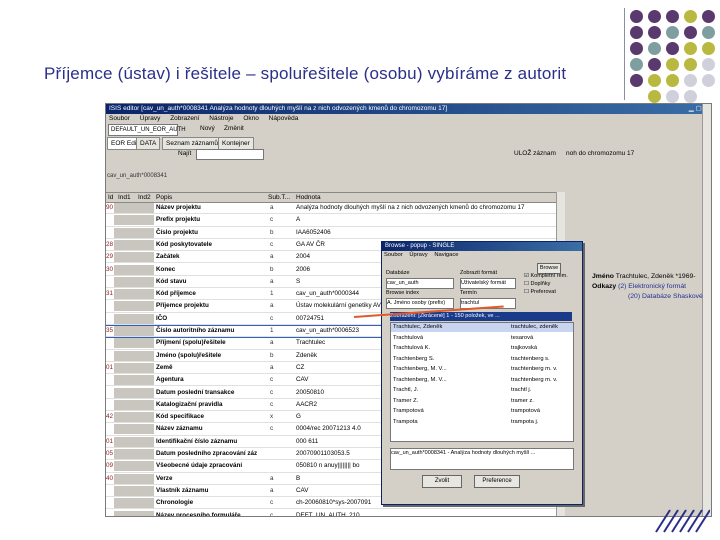 This screenshot has width=720, height=540. What do you see at coordinates (234, 128) in the screenshot?
I see `change-button: Změnit` at bounding box center [234, 128].